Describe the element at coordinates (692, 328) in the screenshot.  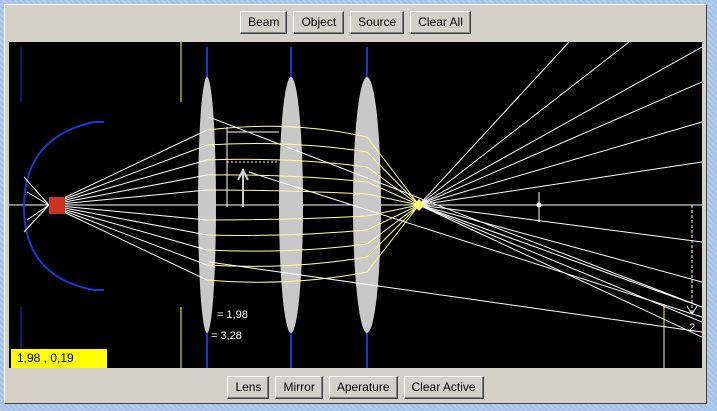
I see `marker-label: 2` at that location.